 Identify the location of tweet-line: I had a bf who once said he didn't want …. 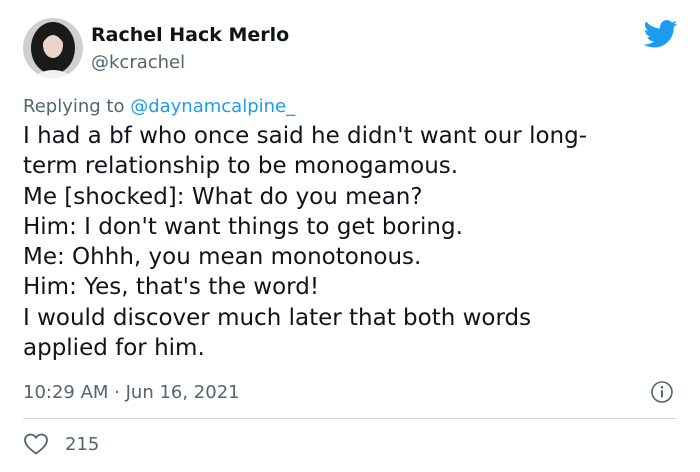
(305, 136).